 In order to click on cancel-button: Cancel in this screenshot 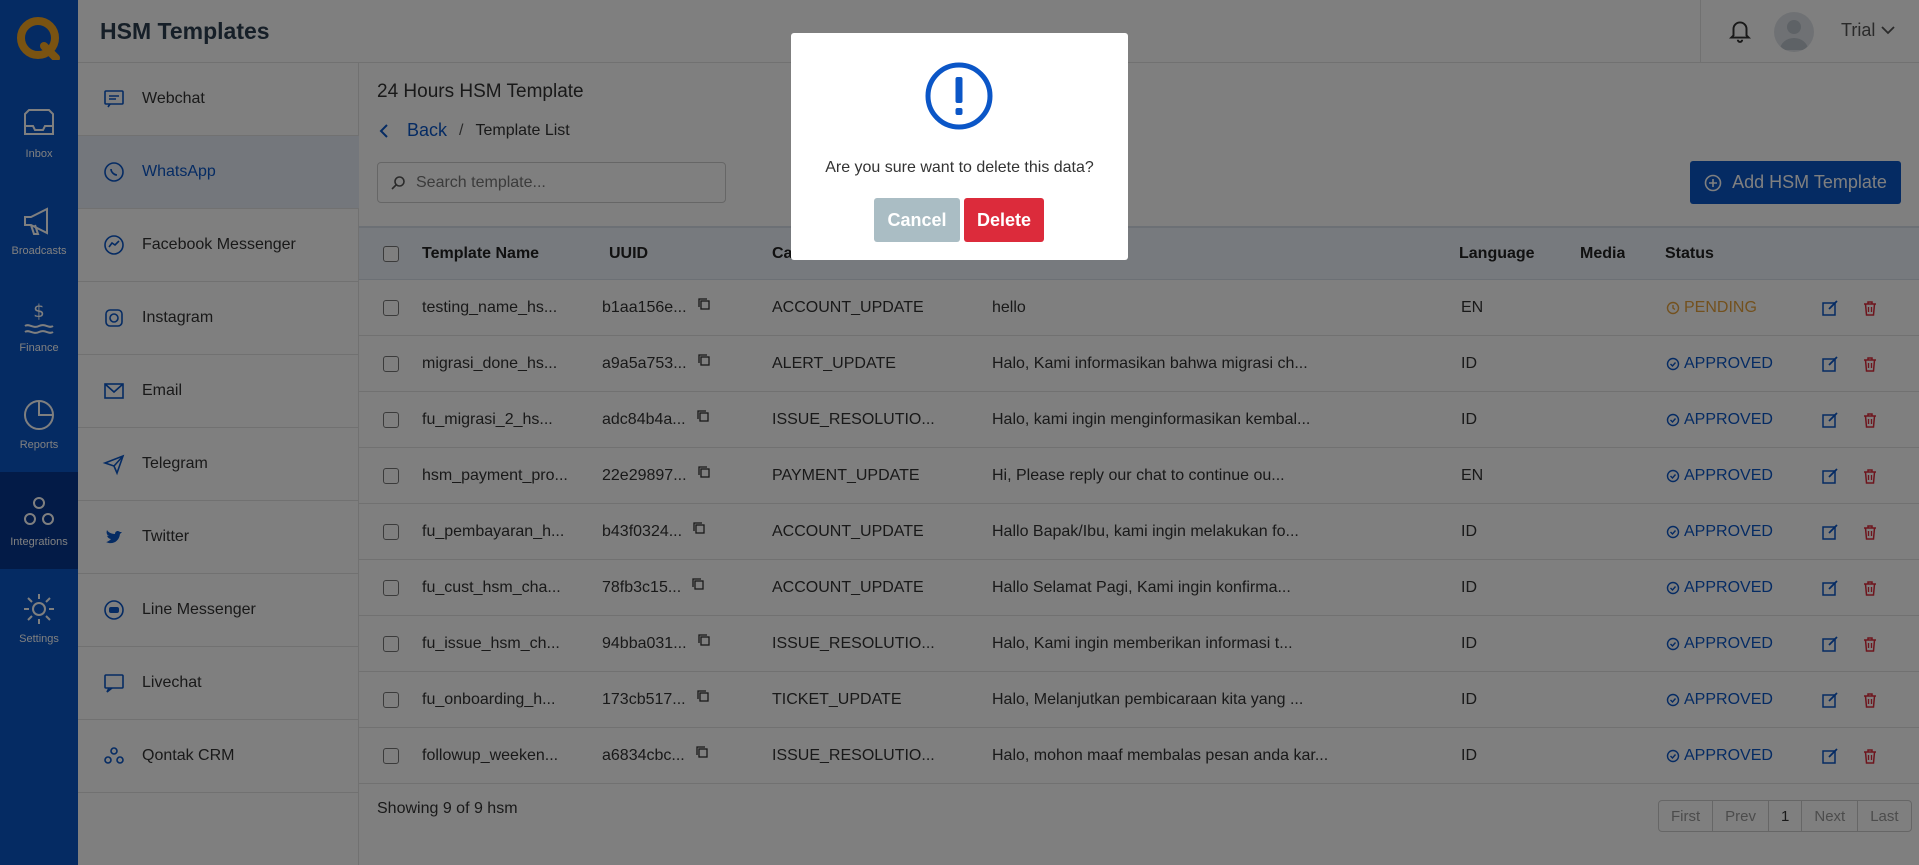, I will do `click(917, 220)`.